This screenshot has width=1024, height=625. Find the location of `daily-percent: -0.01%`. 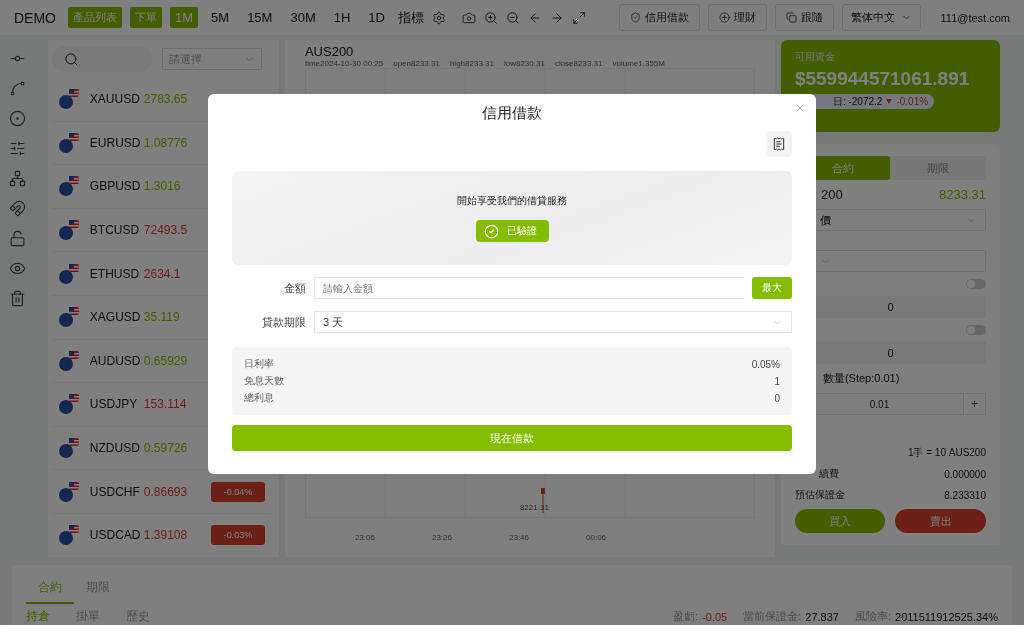

daily-percent: -0.01% is located at coordinates (912, 101).